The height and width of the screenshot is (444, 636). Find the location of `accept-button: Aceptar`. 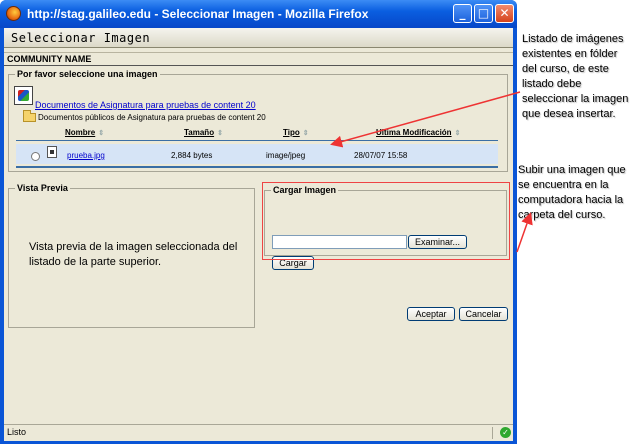

accept-button: Aceptar is located at coordinates (431, 314).